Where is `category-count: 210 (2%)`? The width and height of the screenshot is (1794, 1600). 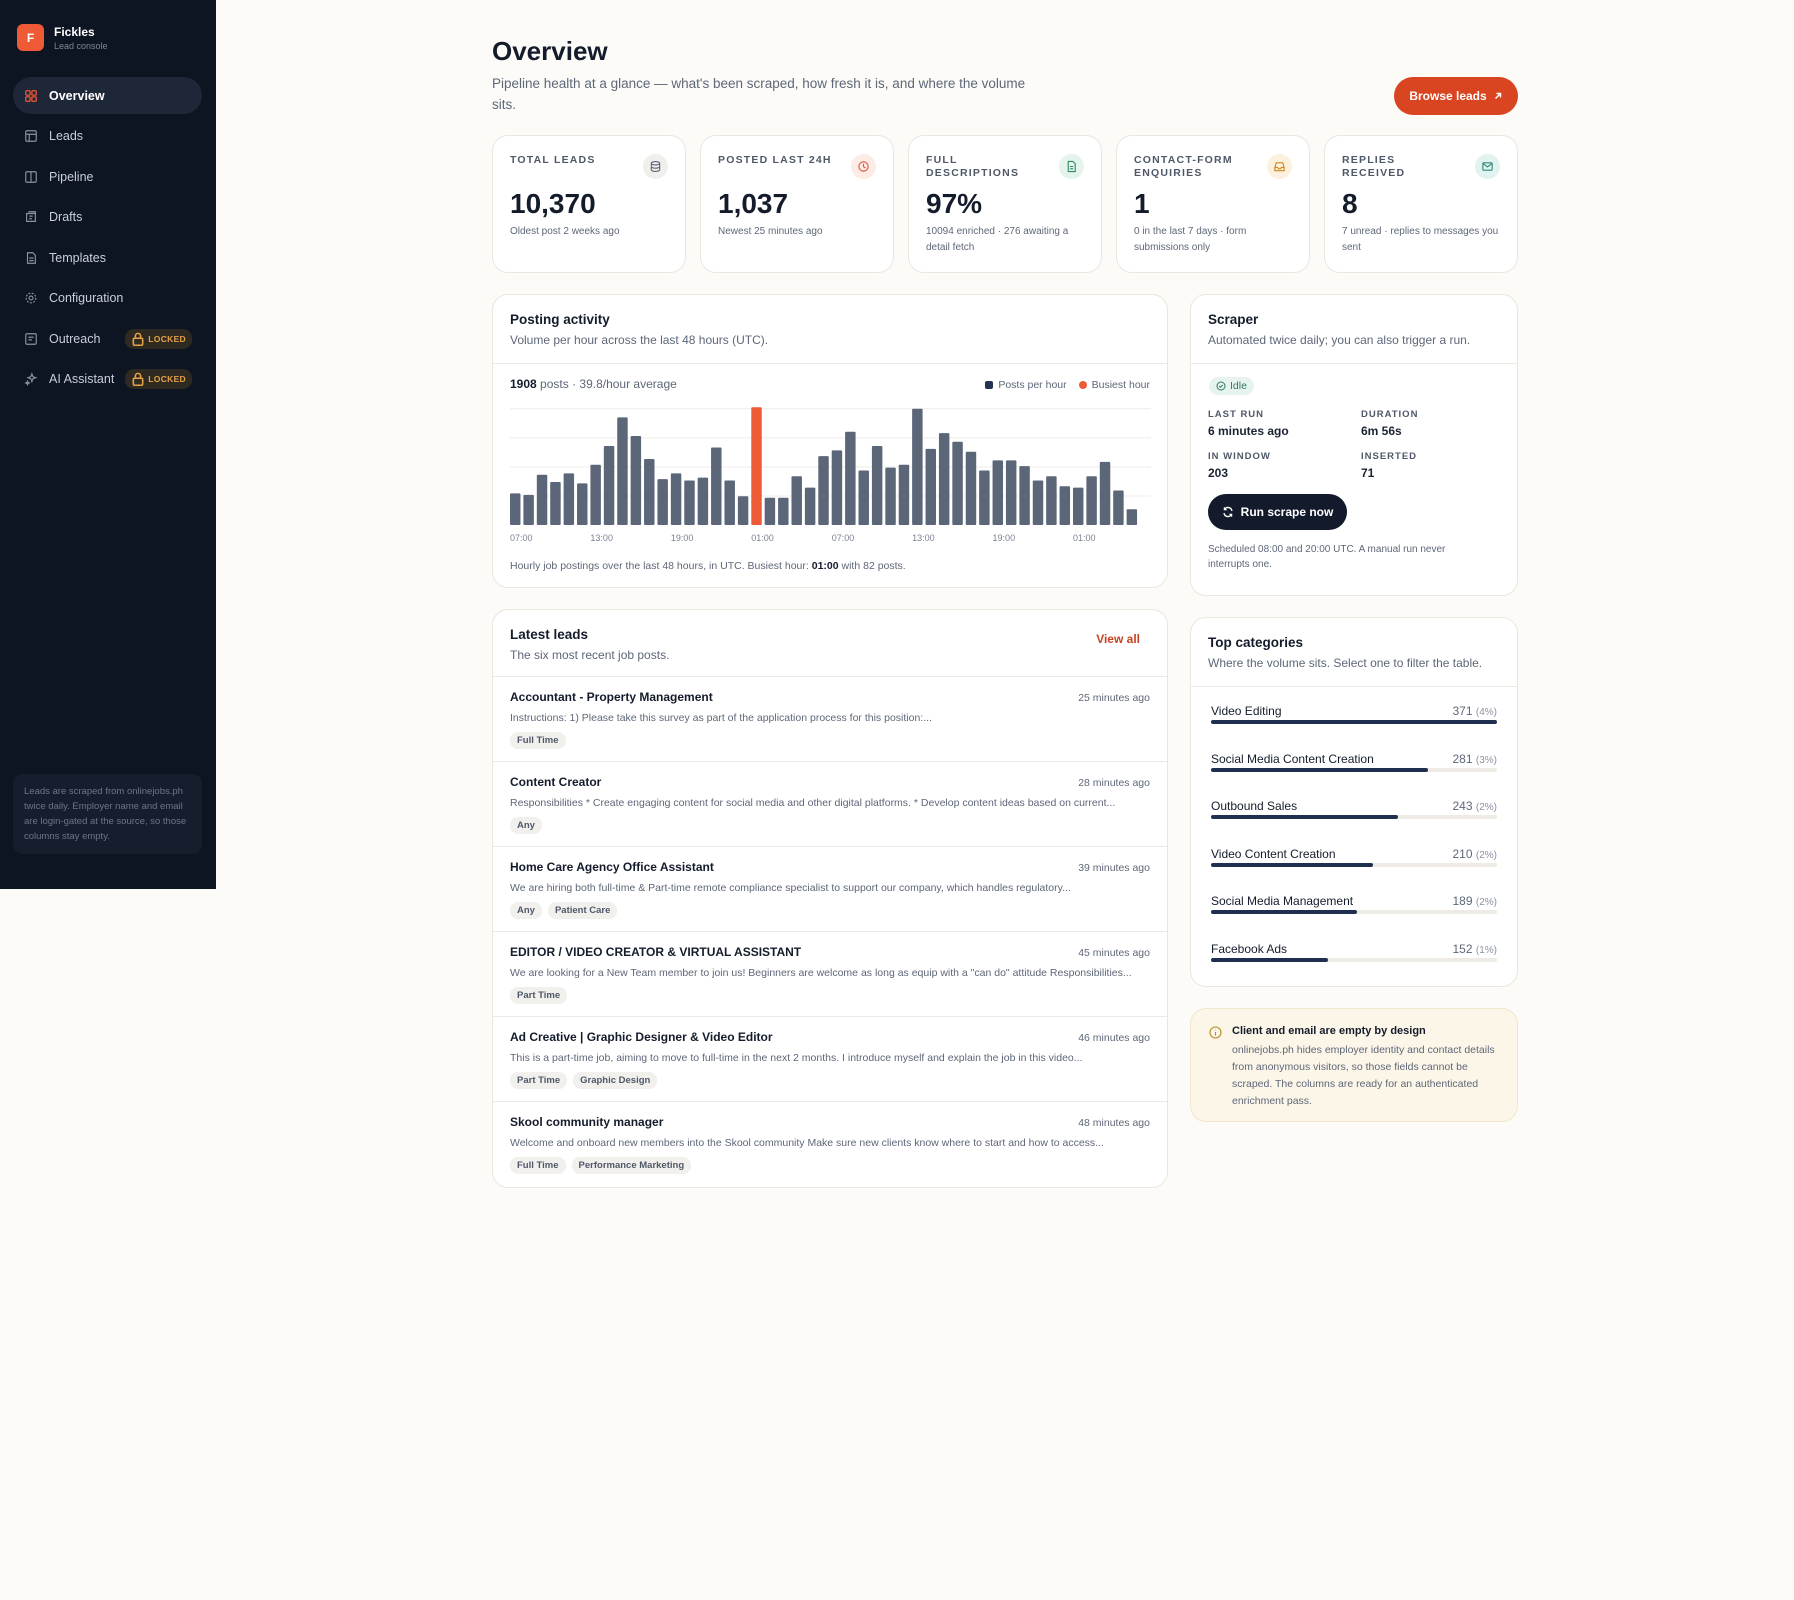 category-count: 210 (2%) is located at coordinates (1475, 853).